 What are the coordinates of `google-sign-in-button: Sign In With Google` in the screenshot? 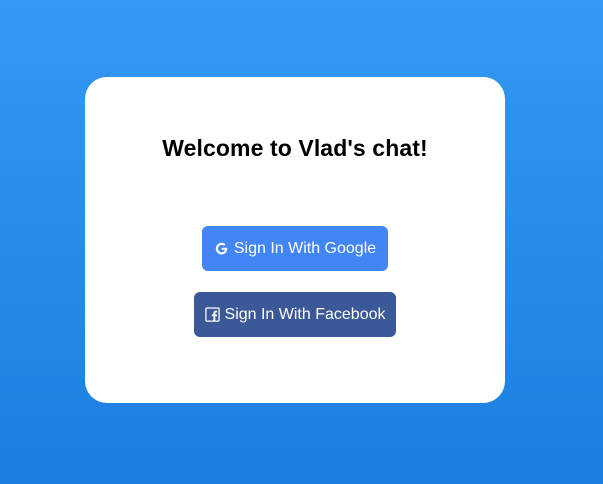 It's located at (295, 248).